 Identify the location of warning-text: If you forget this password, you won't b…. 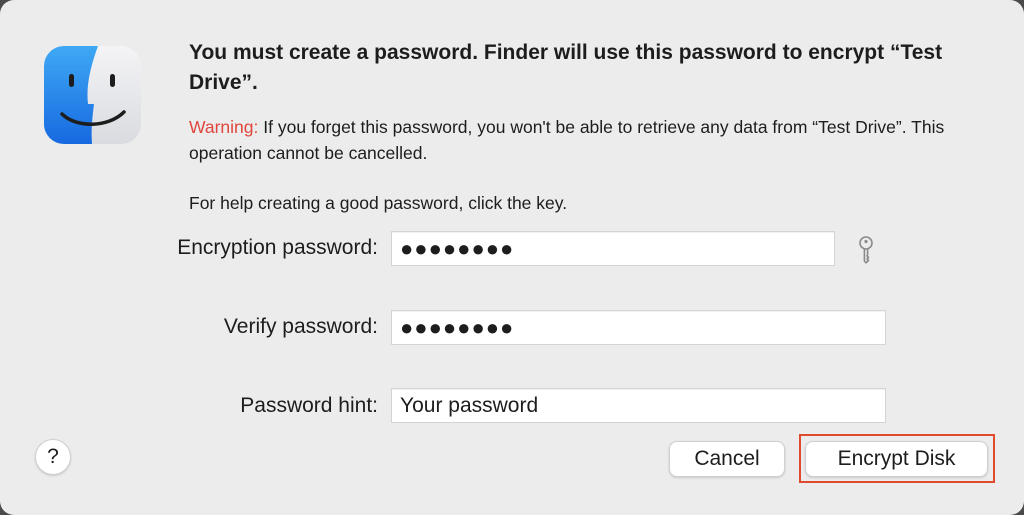
(567, 140).